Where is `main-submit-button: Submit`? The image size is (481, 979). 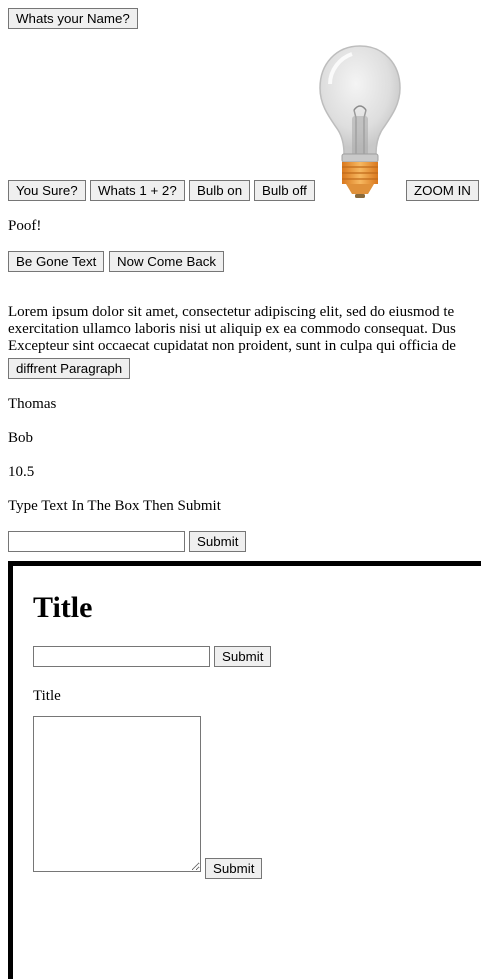 main-submit-button: Submit is located at coordinates (218, 541).